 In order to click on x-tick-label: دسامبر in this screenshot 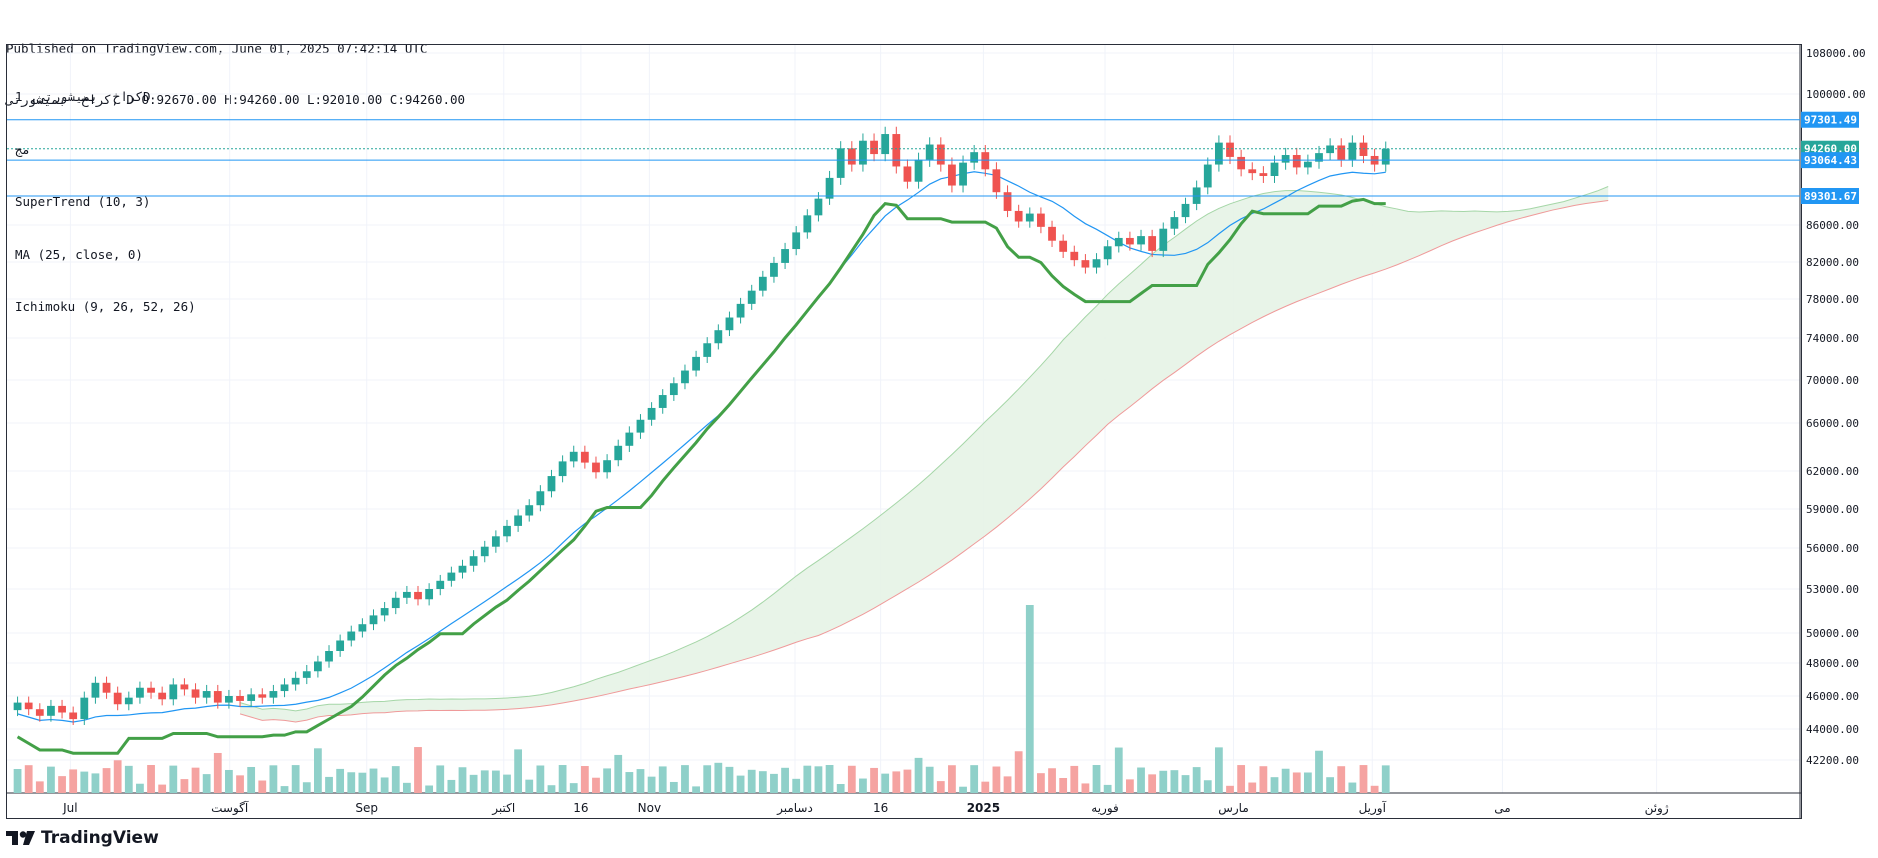, I will do `click(794, 808)`.